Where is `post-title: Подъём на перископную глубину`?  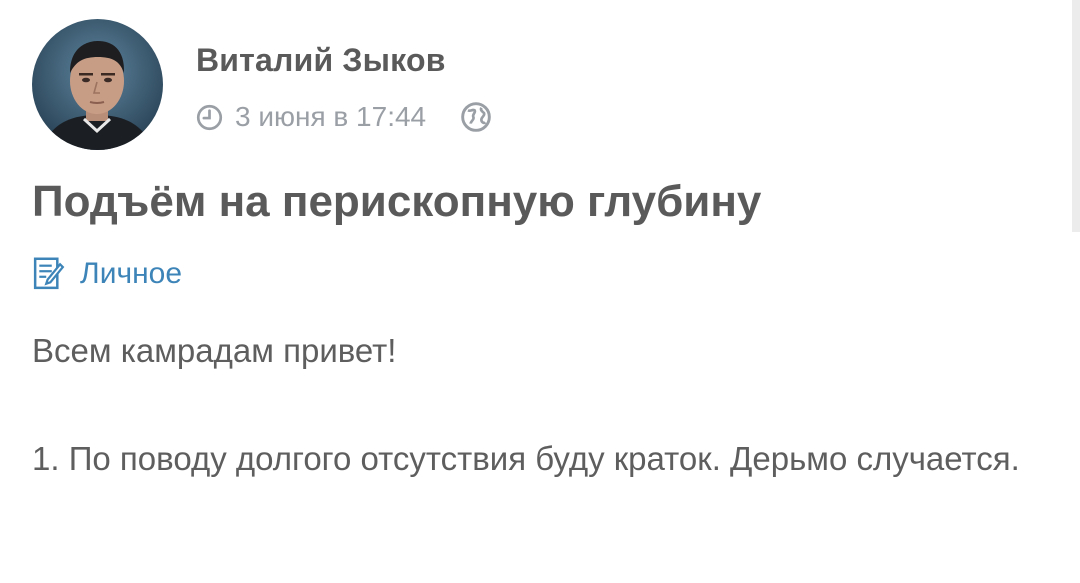 post-title: Подъём на перископную глубину is located at coordinates (396, 202).